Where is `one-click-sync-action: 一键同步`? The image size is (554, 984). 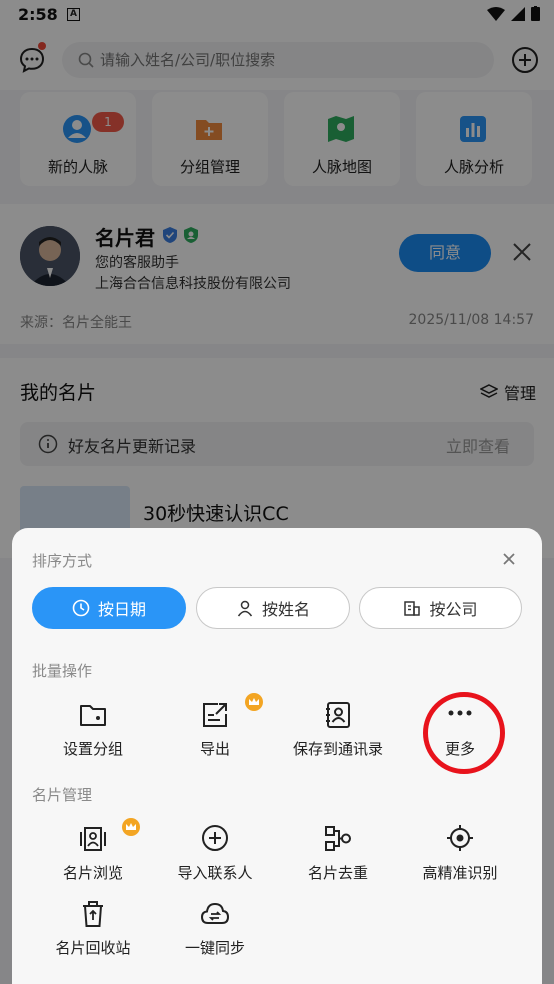 one-click-sync-action: 一键同步 is located at coordinates (215, 934).